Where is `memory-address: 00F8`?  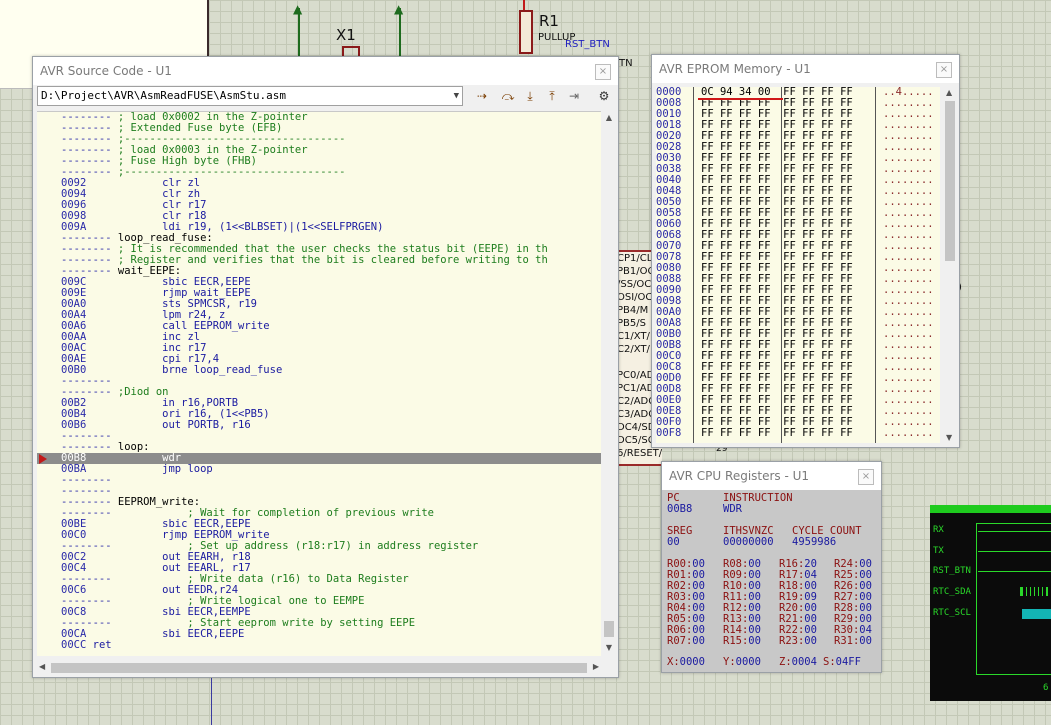 memory-address: 00F8 is located at coordinates (669, 433).